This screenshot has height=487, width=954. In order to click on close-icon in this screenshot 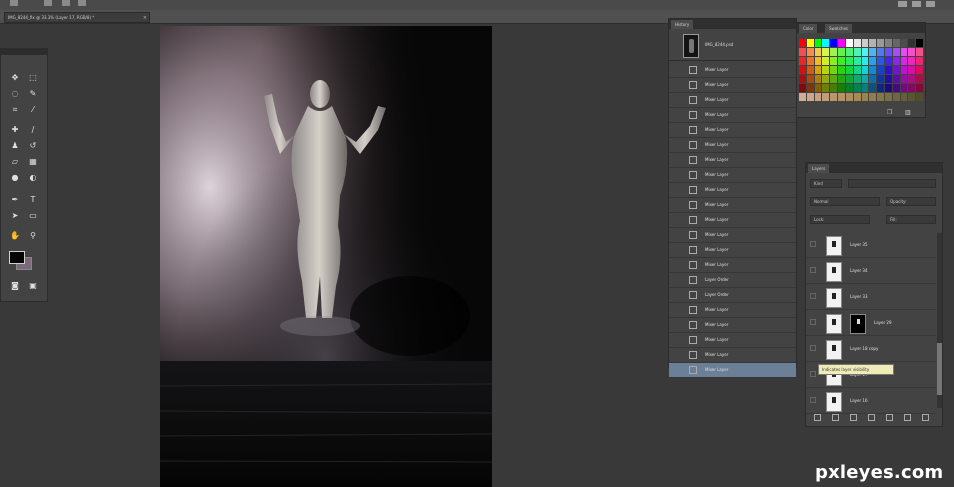, I will do `click(930, 4)`.